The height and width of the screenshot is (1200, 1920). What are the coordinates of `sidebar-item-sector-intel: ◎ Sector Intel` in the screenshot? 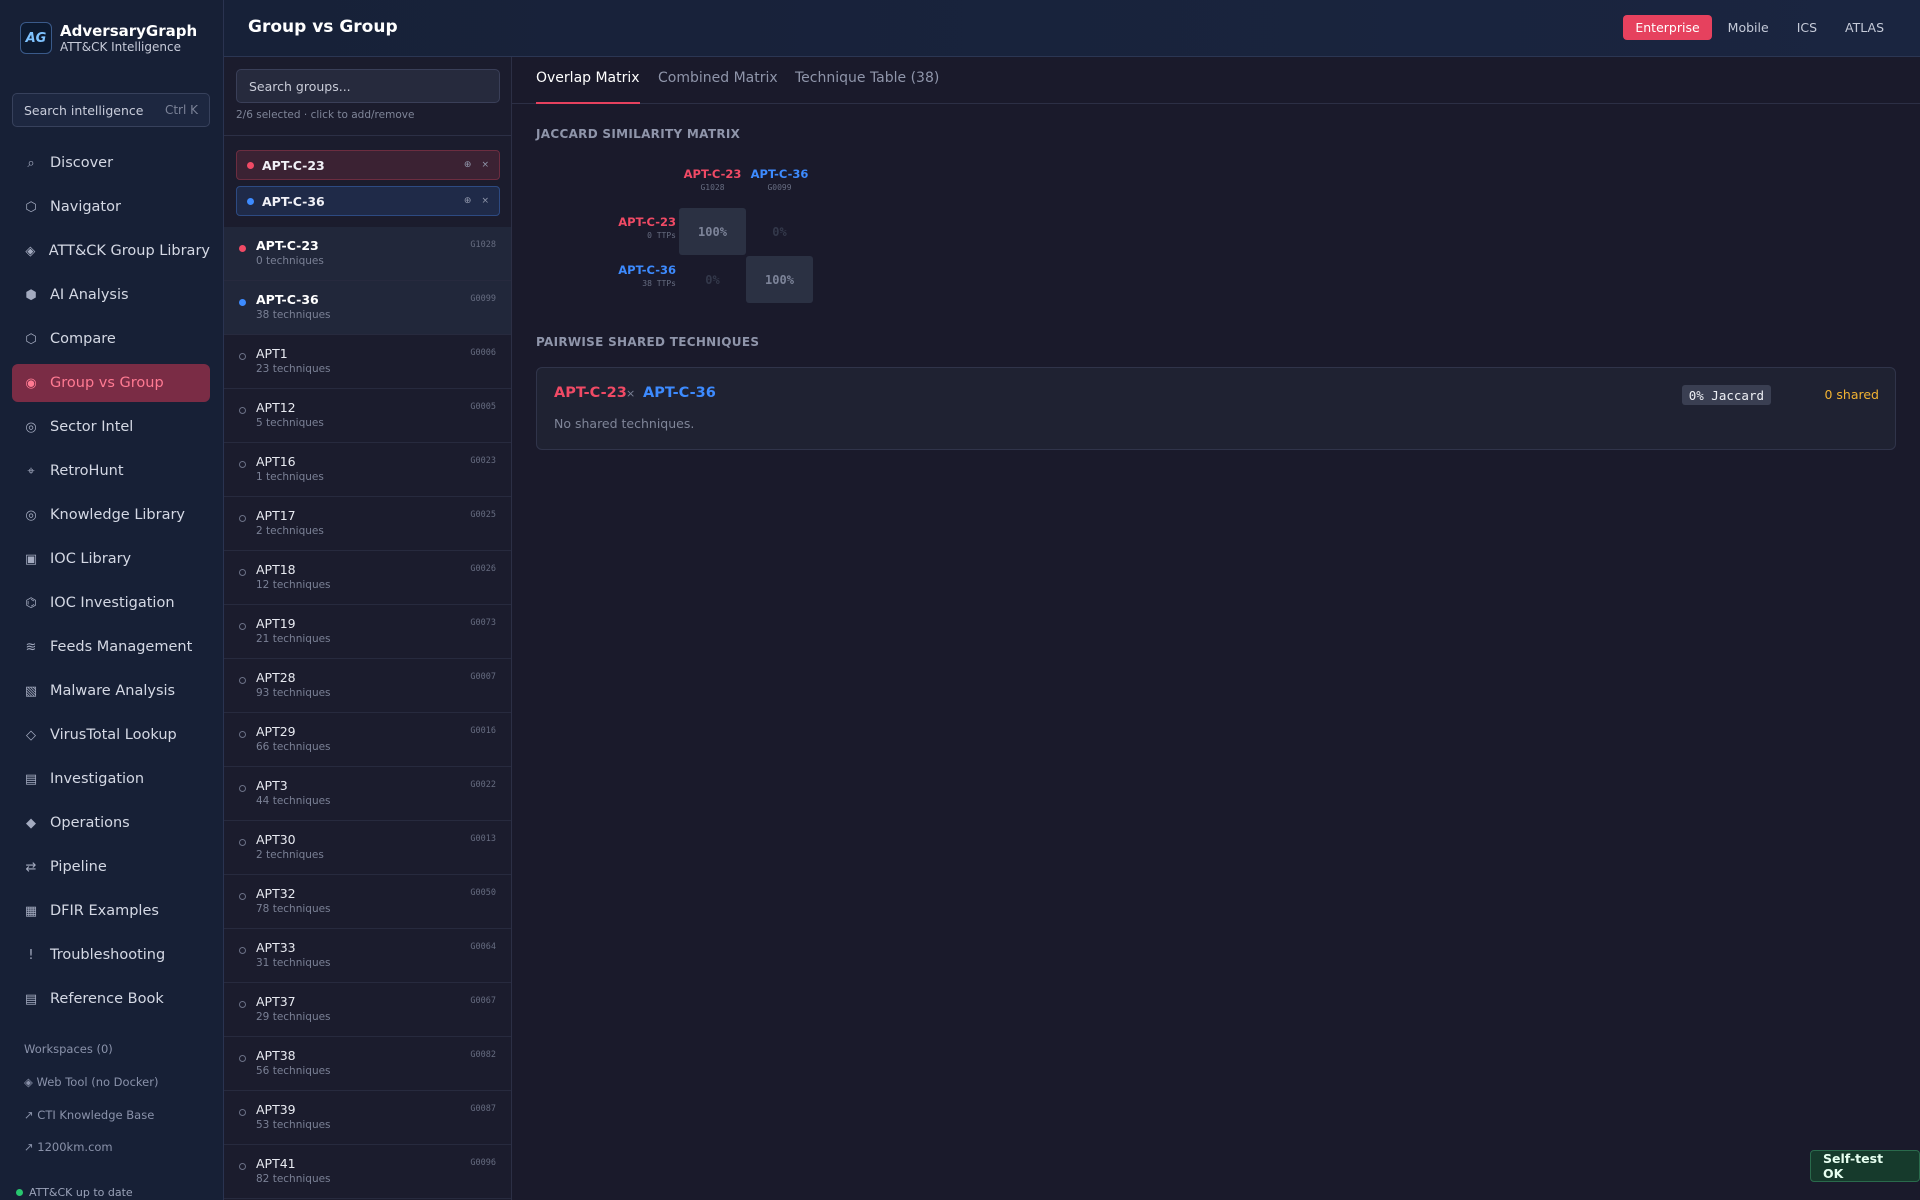 It's located at (111, 427).